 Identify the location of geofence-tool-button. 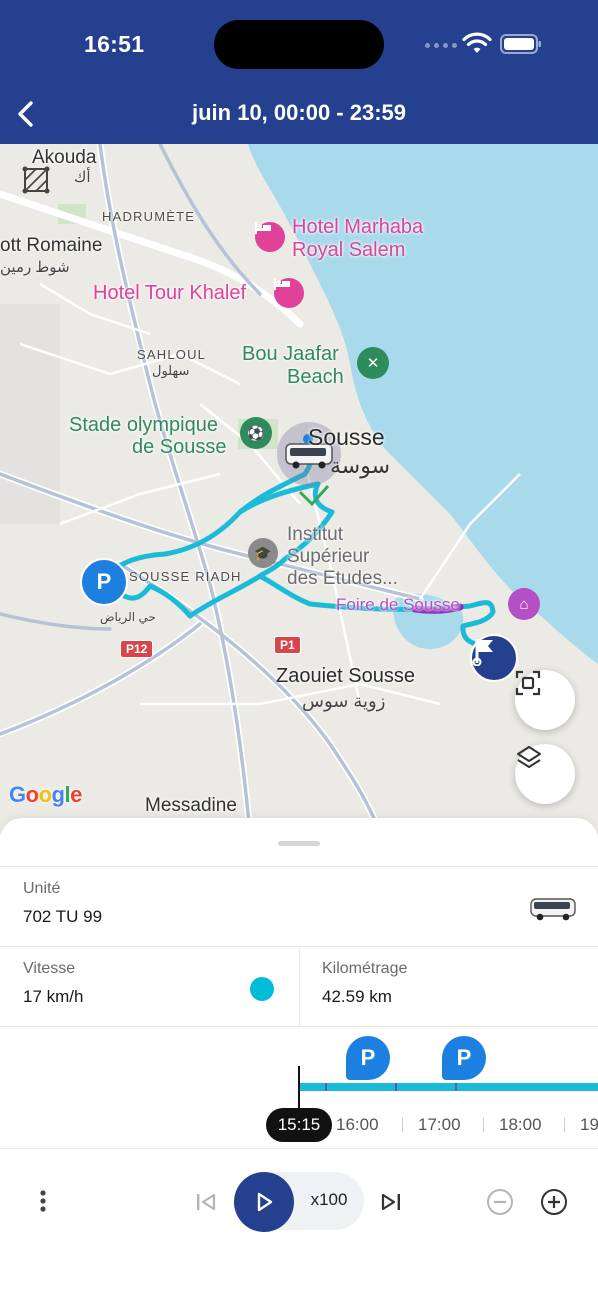
(52, 196).